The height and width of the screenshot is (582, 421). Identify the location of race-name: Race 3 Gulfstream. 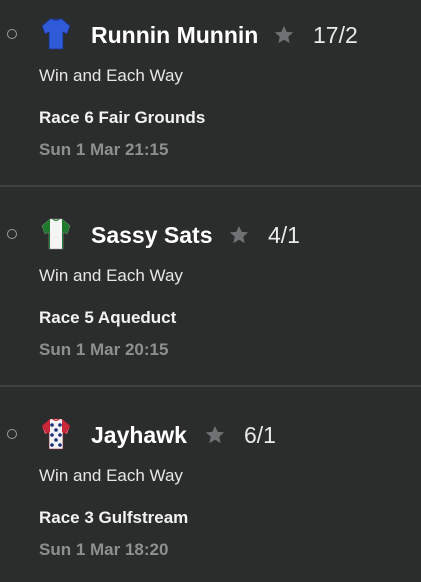
(114, 517).